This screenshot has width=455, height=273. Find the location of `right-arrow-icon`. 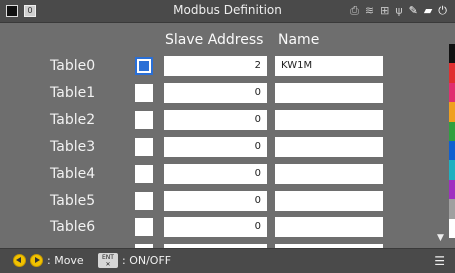

right-arrow-icon is located at coordinates (36, 260).